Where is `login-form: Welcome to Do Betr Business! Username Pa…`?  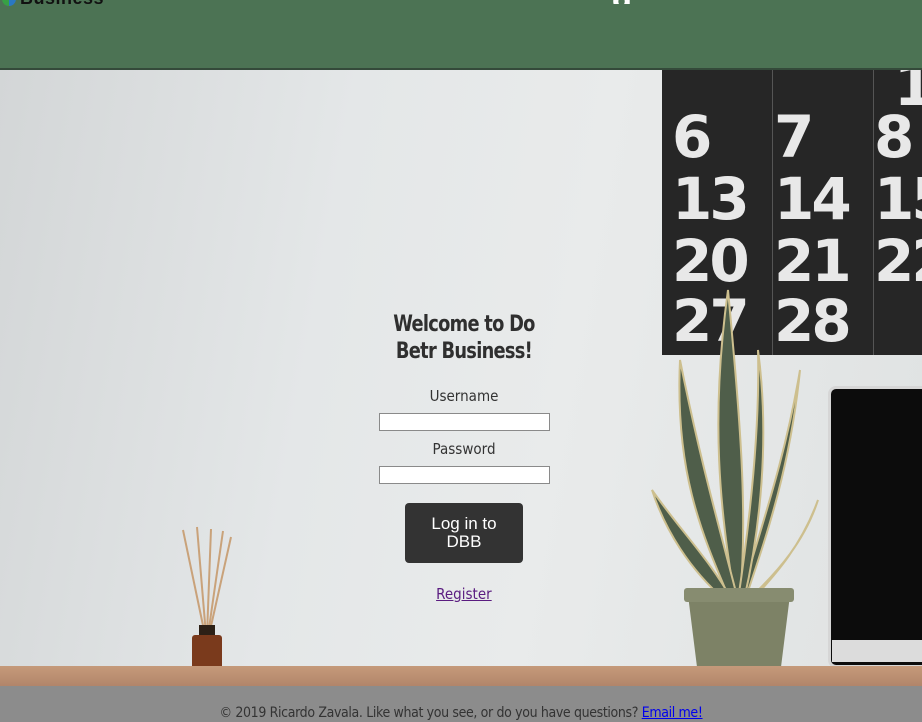 login-form: Welcome to Do Betr Business! Username Pa… is located at coordinates (464, 457).